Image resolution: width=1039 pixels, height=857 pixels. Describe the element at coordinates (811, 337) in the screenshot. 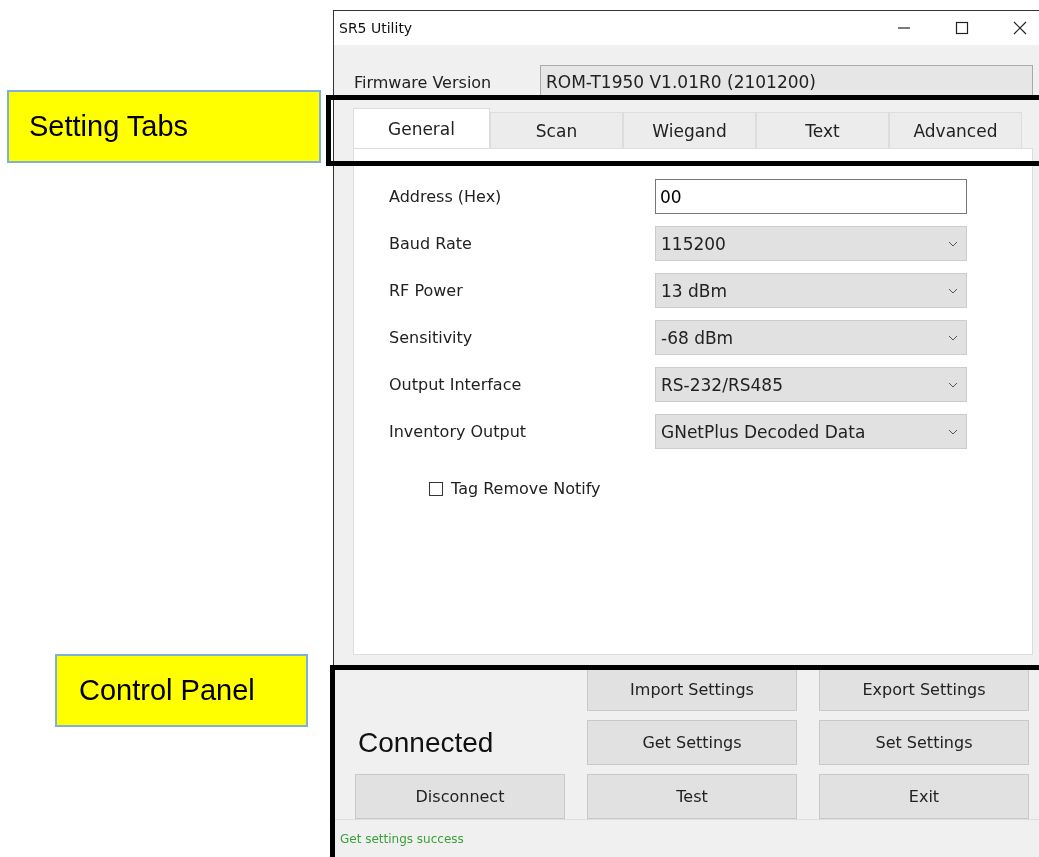

I see `dropdown: -68 dBm` at that location.